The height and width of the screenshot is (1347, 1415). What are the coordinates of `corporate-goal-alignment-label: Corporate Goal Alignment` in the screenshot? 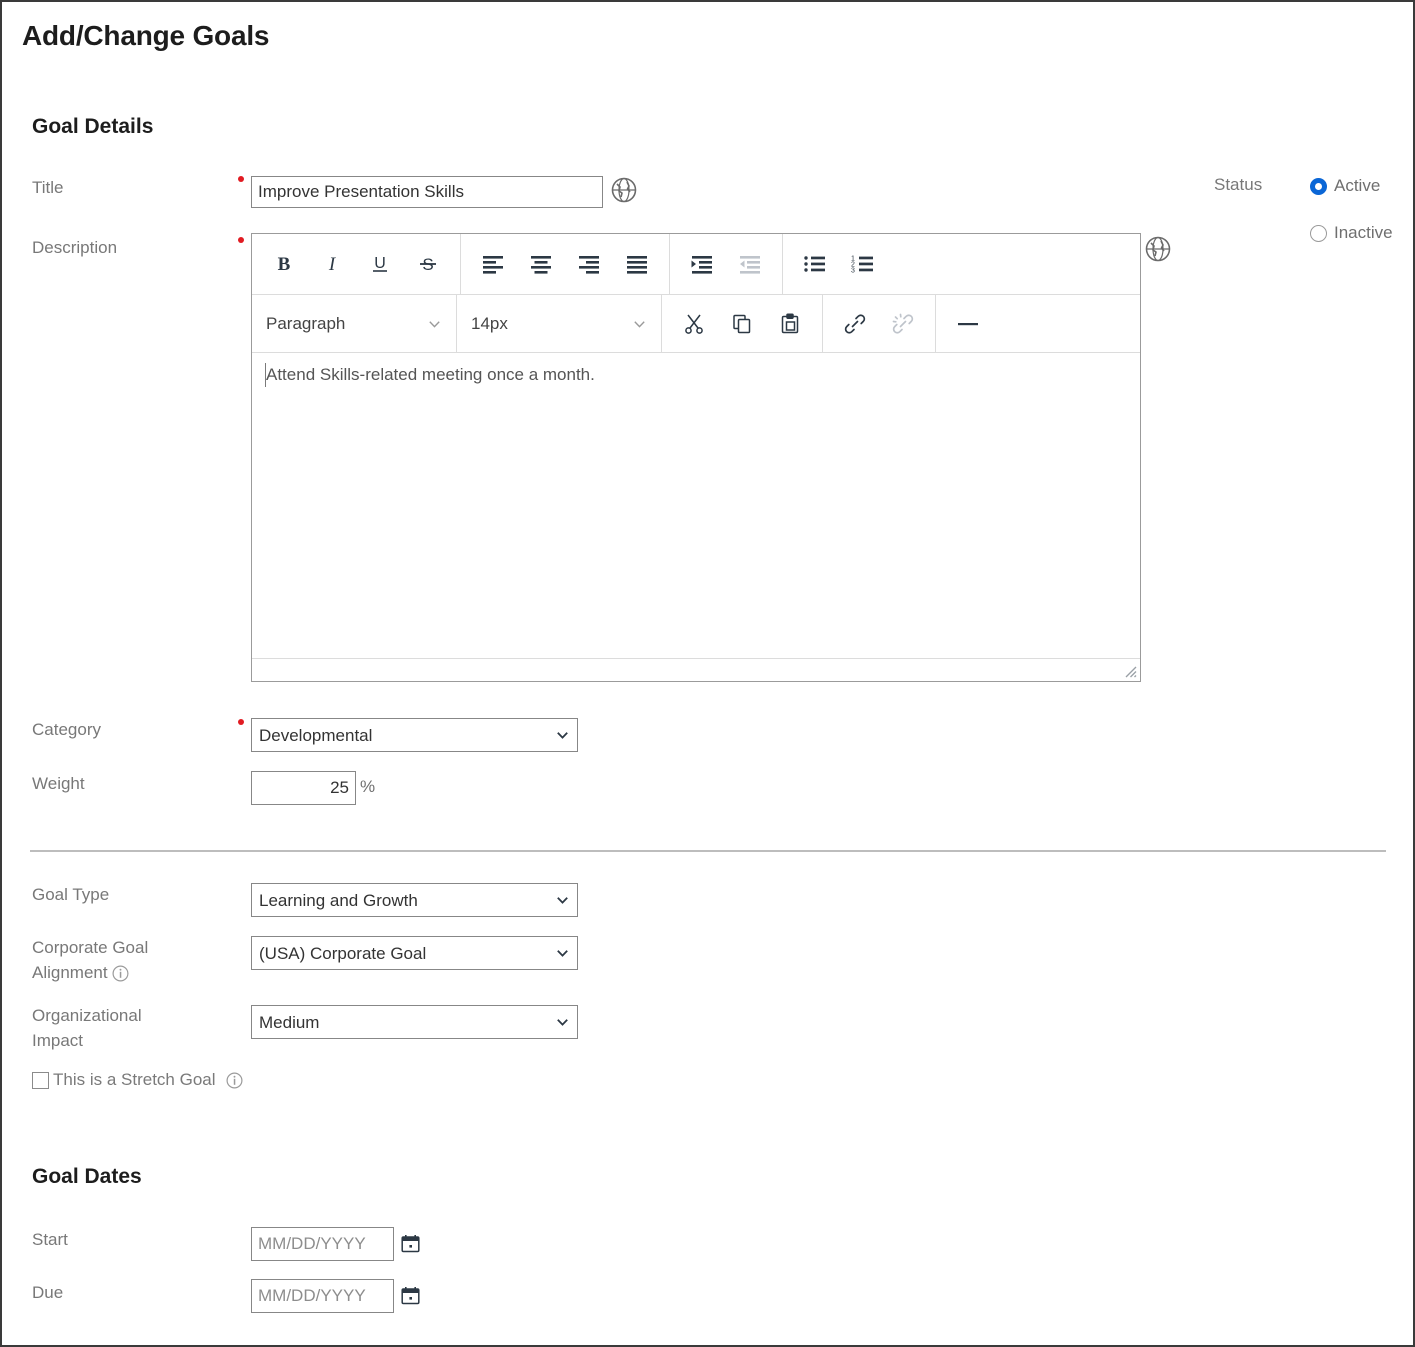 It's located at (132, 960).